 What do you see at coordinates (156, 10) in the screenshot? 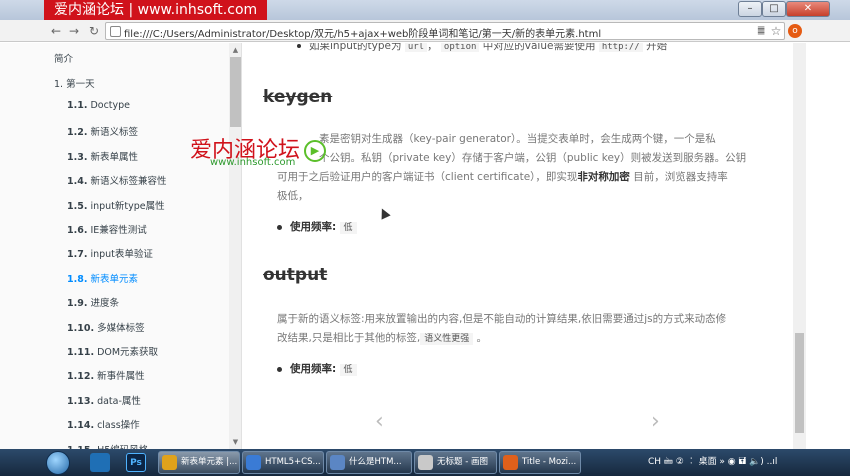
I see `watermark-banner: 爱内涵论坛 | www.inhsoft.com` at bounding box center [156, 10].